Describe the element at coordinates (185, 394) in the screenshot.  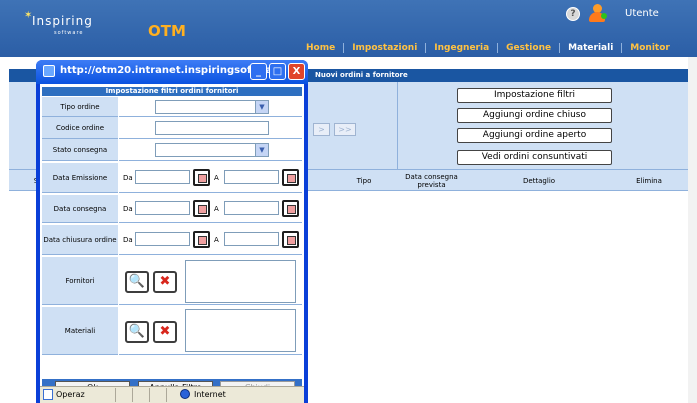
I see `globe-icon` at that location.